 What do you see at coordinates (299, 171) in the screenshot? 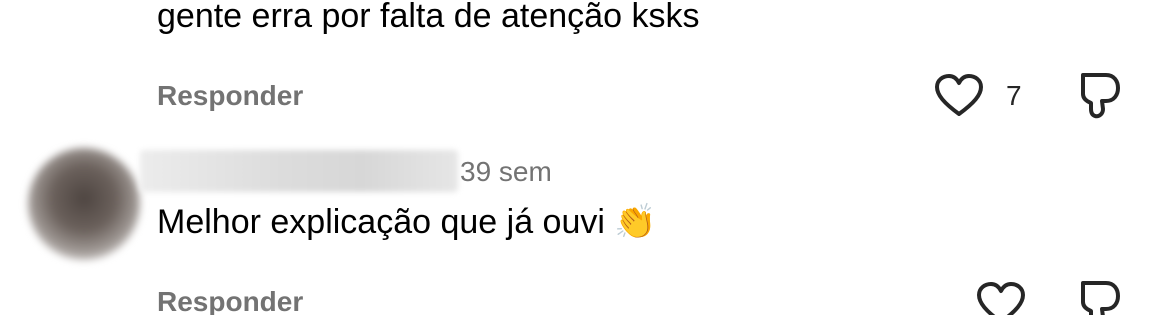
I see `username-redacted` at bounding box center [299, 171].